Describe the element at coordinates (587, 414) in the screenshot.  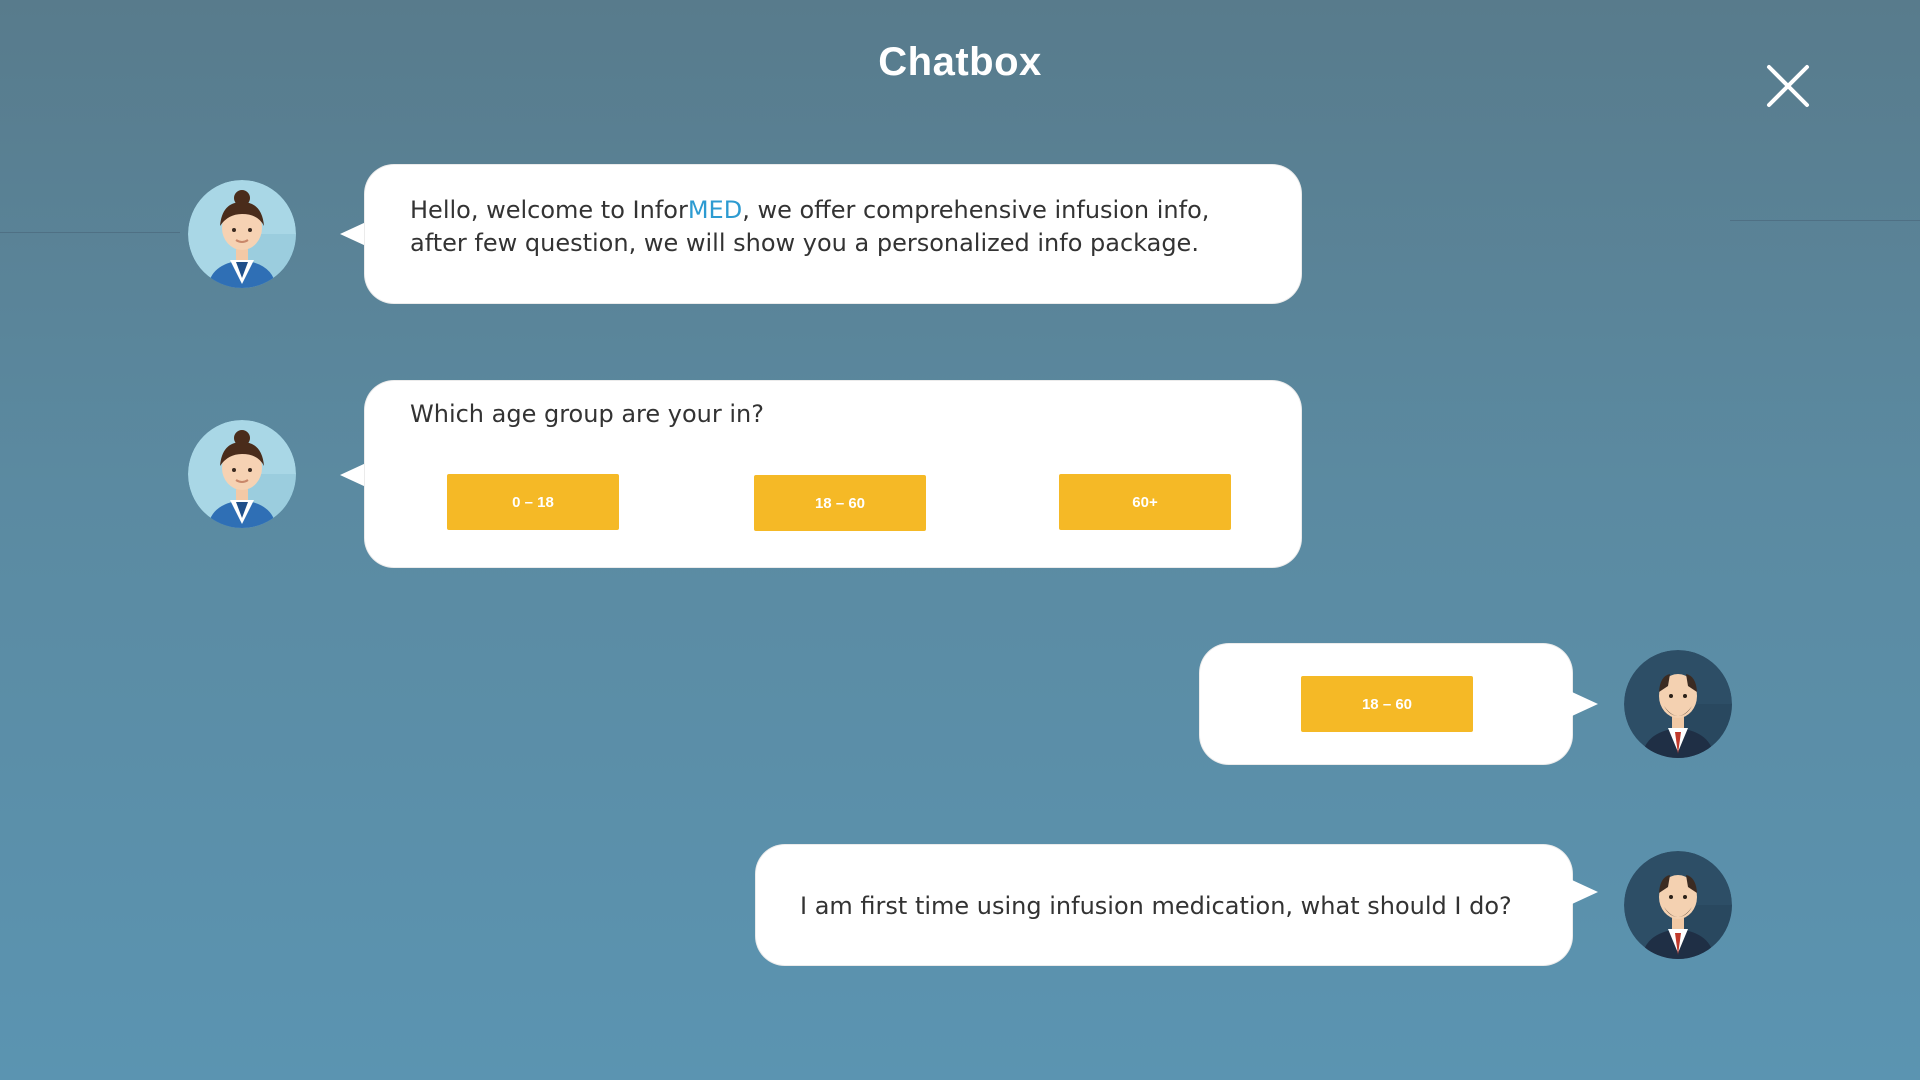
I see `question-text: Which age group are your in?` at that location.